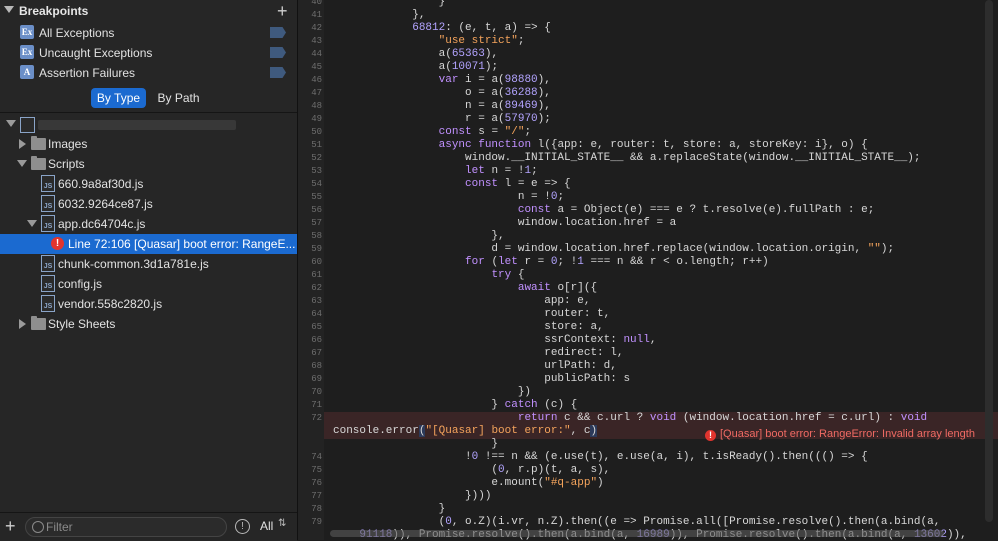 This screenshot has height=541, width=998. Describe the element at coordinates (431, 119) in the screenshot. I see `code-line: 49 r = a(57970);` at that location.